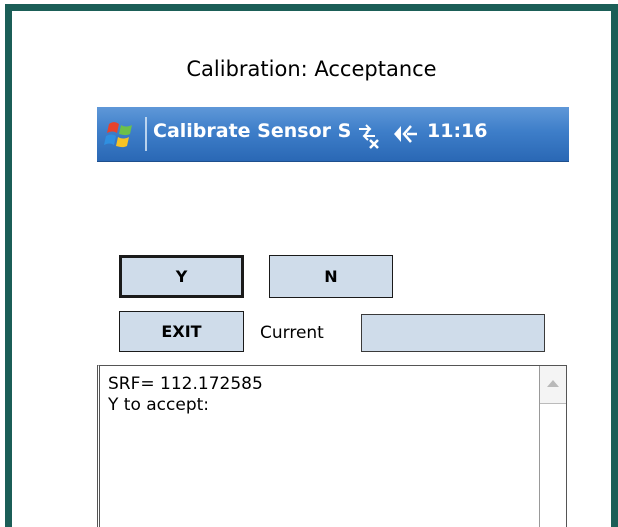 The height and width of the screenshot is (527, 618). What do you see at coordinates (181, 331) in the screenshot?
I see `exit-button: EXIT` at bounding box center [181, 331].